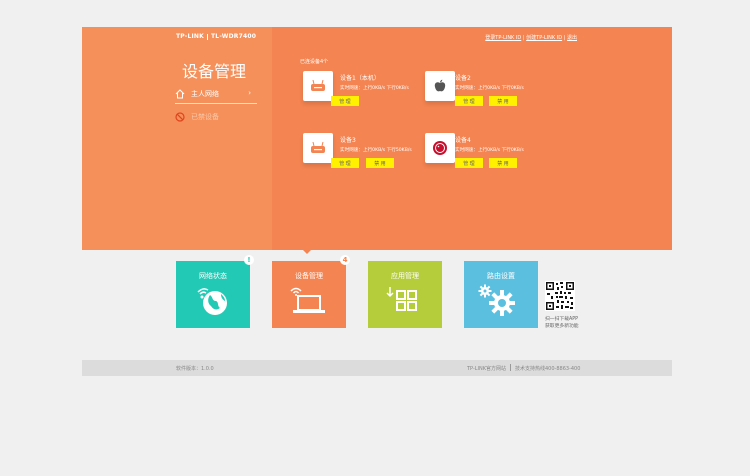 The height and width of the screenshot is (476, 750). I want to click on official-site-link: TP-LINK官方网站, so click(486, 368).